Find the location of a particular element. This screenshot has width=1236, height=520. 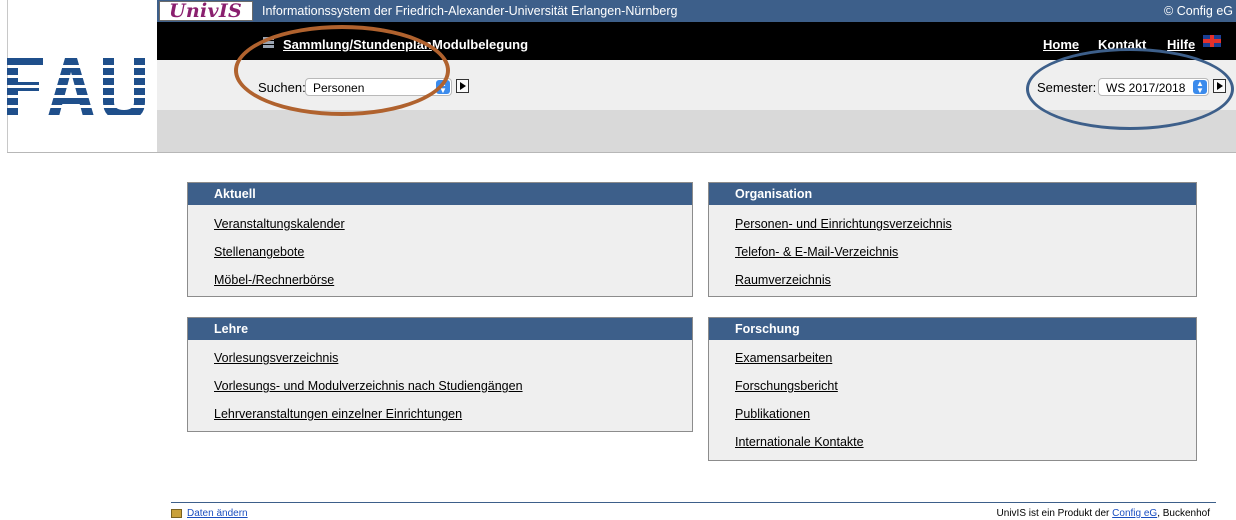

link-vorlesungsverzeichnis: Vorlesungsverzeichnis is located at coordinates (276, 358).